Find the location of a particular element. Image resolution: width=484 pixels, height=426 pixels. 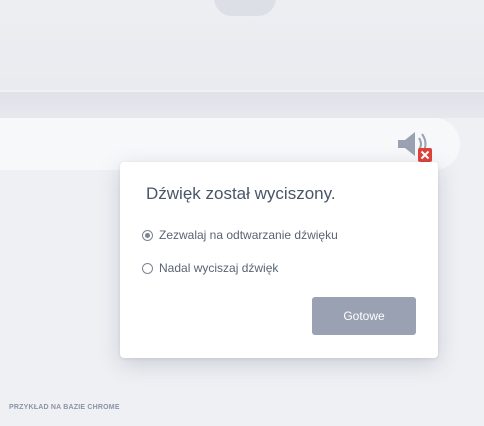

keep-muted-label: Nadal wyciszaj dźwięk is located at coordinates (219, 268).